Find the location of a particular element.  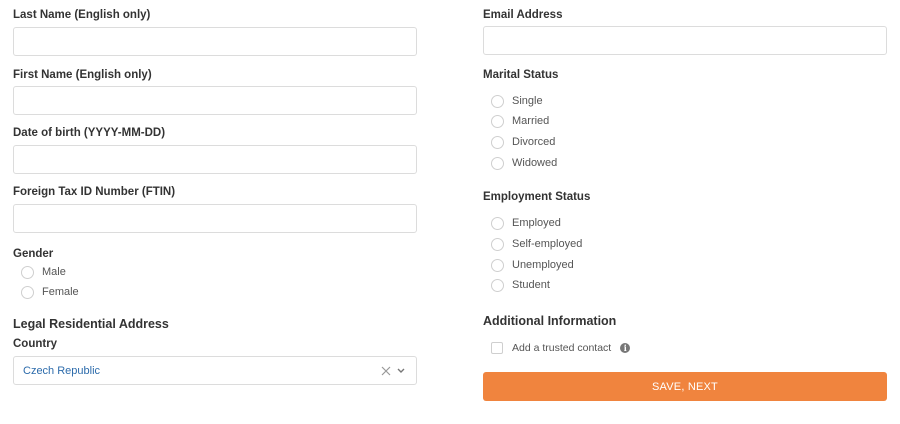

radio-label: Male is located at coordinates (54, 272).